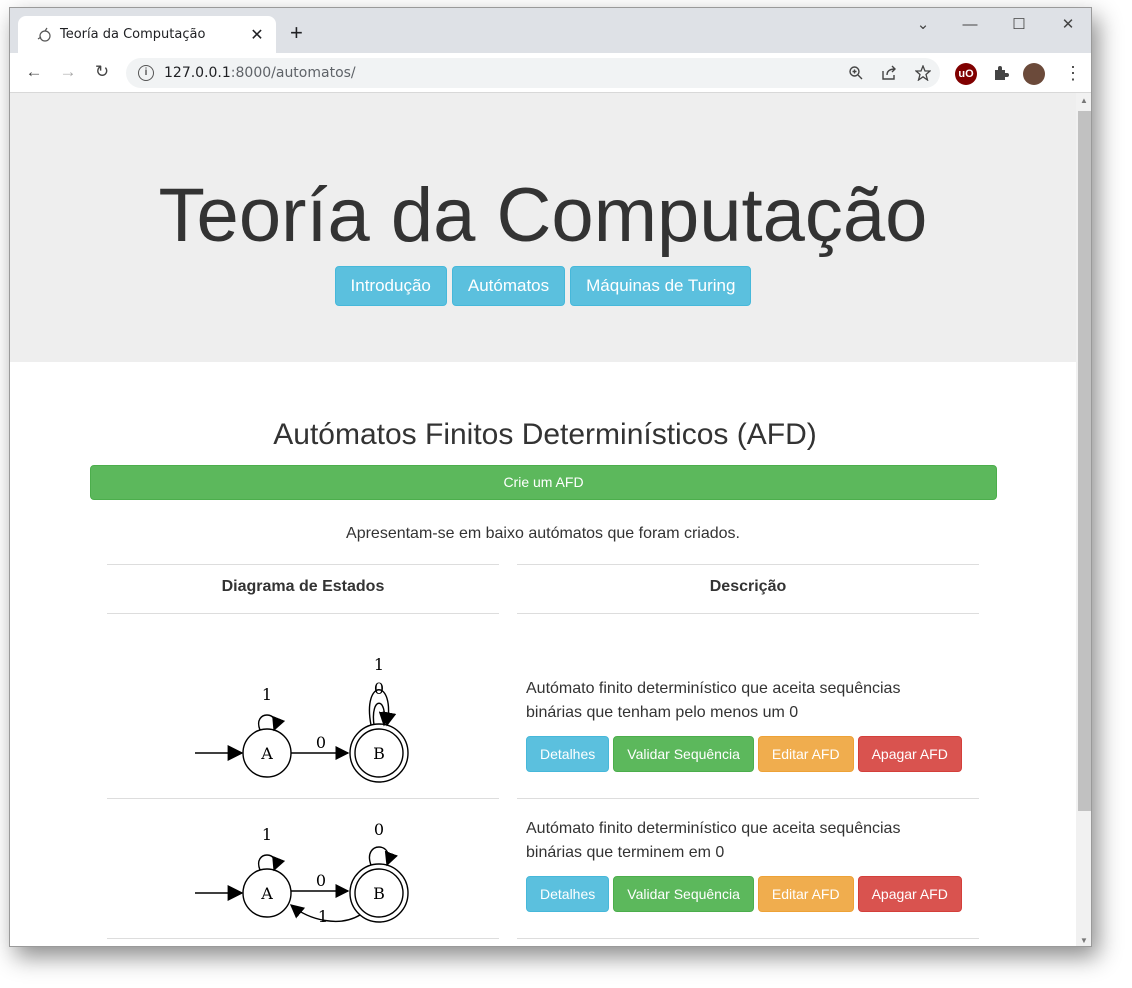  I want to click on loop-b-outer-label: 1, so click(379, 664).